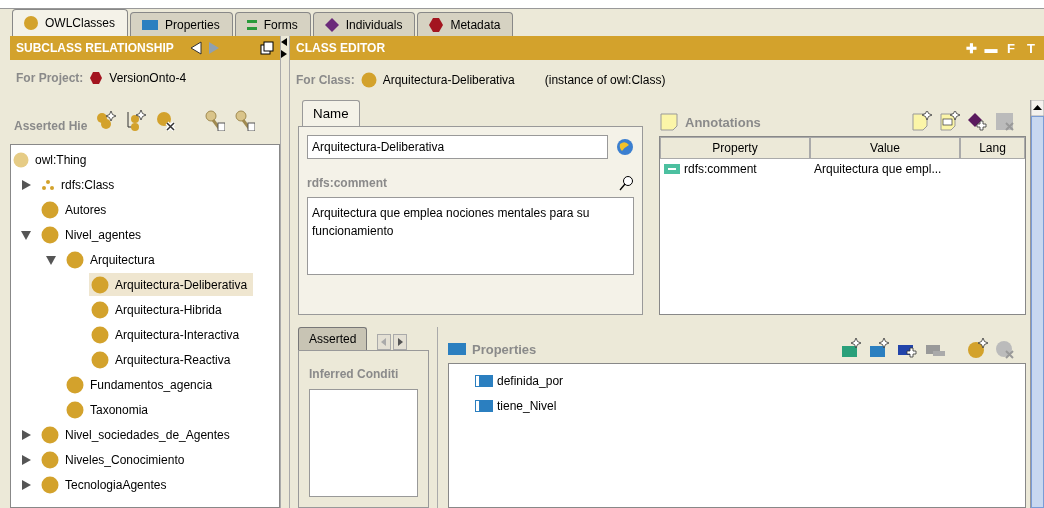 Image resolution: width=1044 pixels, height=508 pixels. I want to click on column-header: Property, so click(735, 148).